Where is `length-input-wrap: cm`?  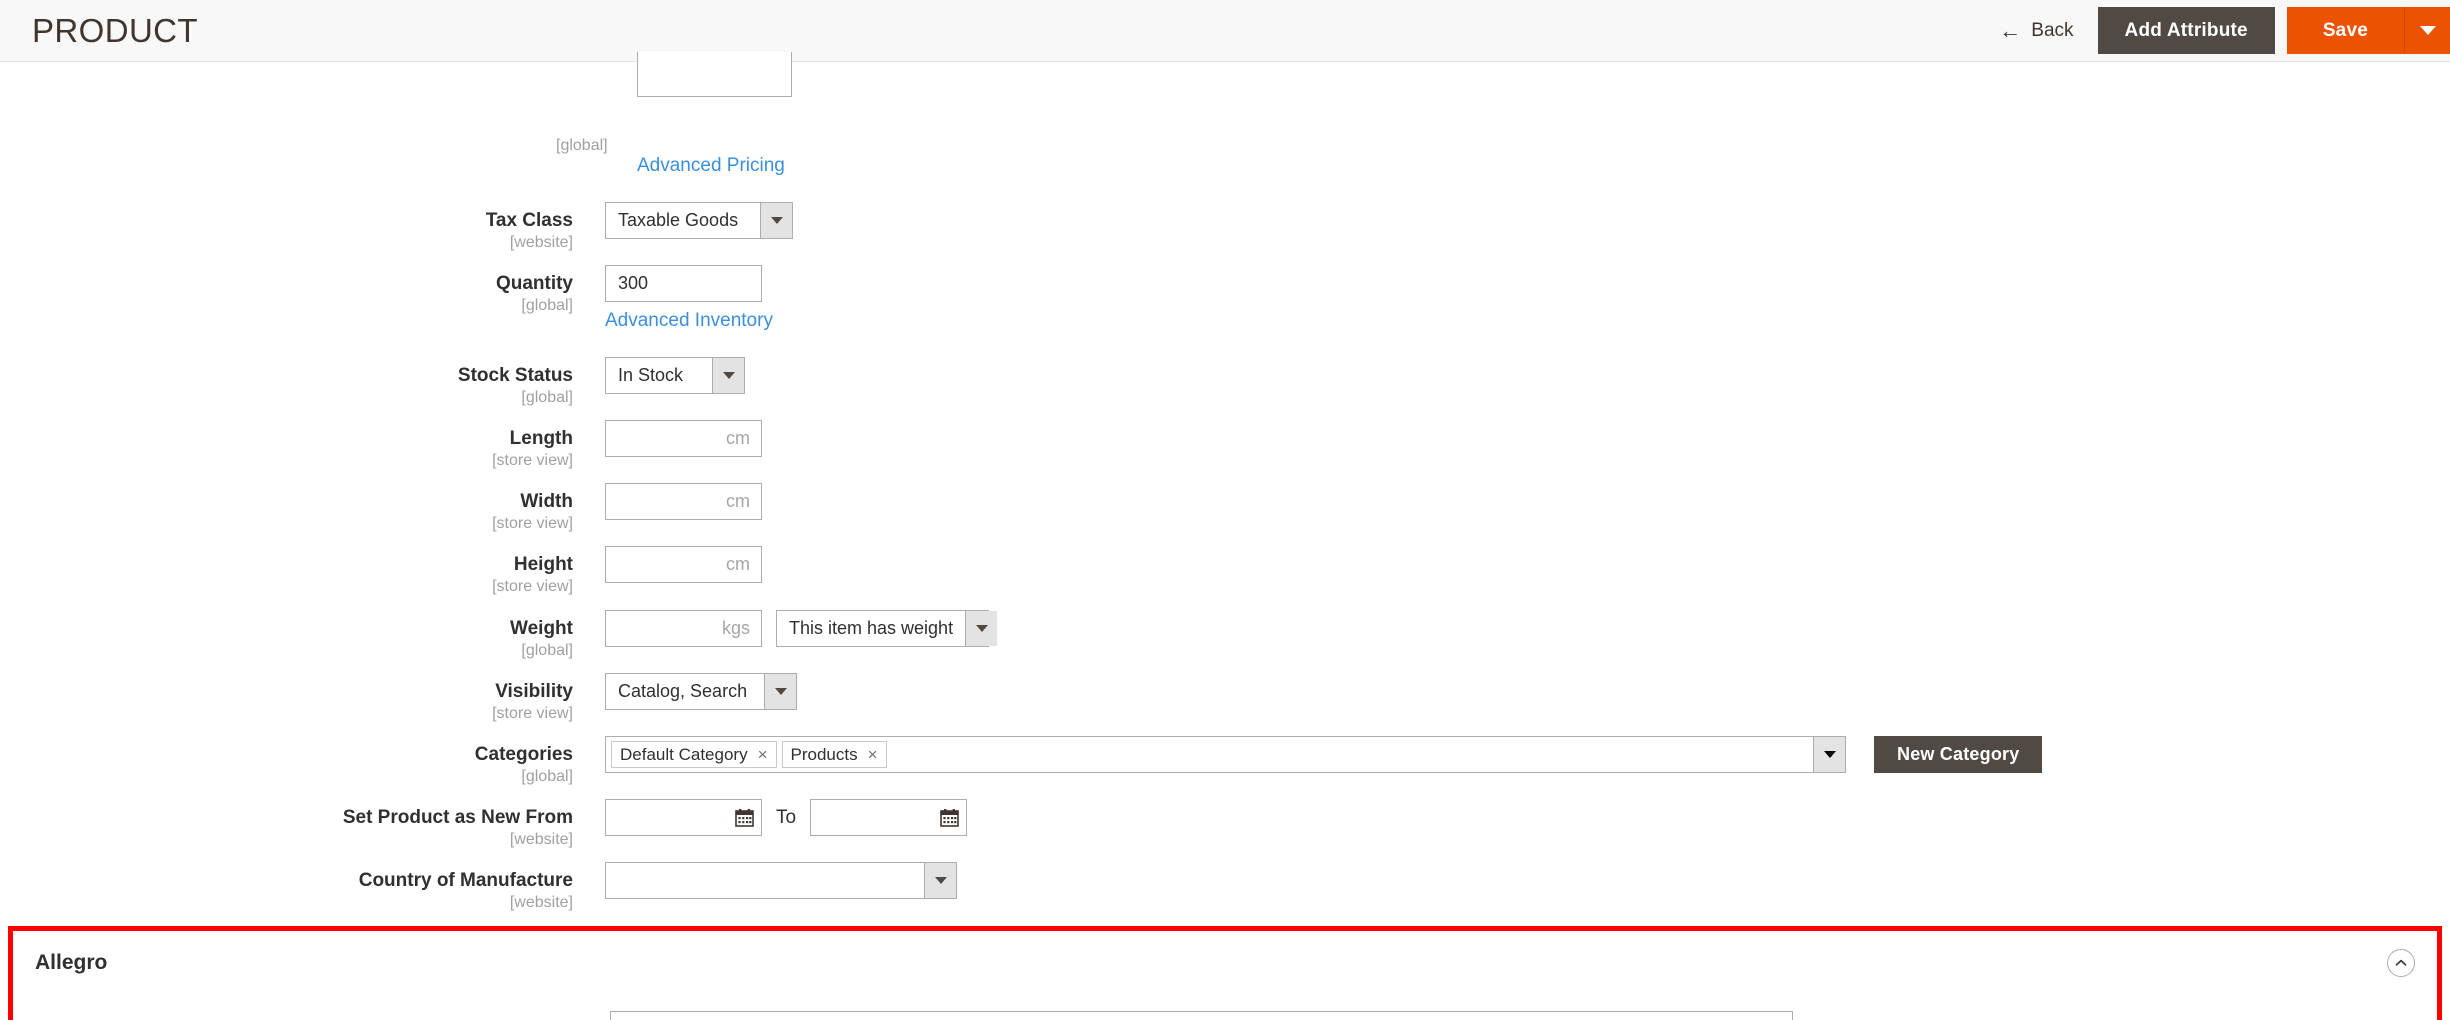
length-input-wrap: cm is located at coordinates (683, 438).